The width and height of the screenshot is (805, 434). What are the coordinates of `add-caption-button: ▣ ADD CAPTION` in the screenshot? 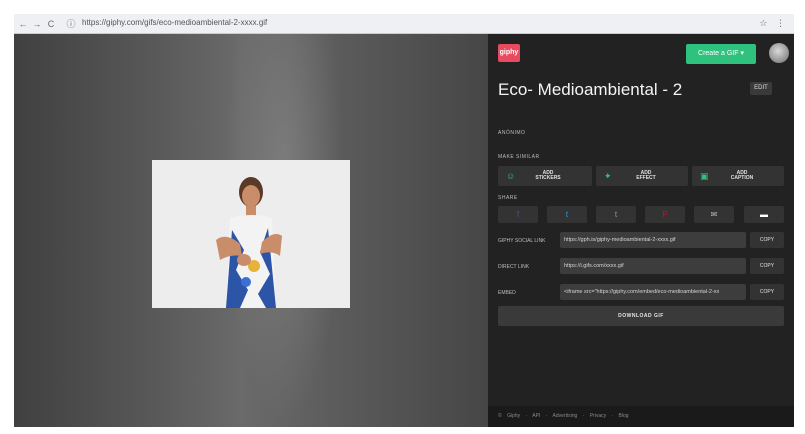 It's located at (738, 176).